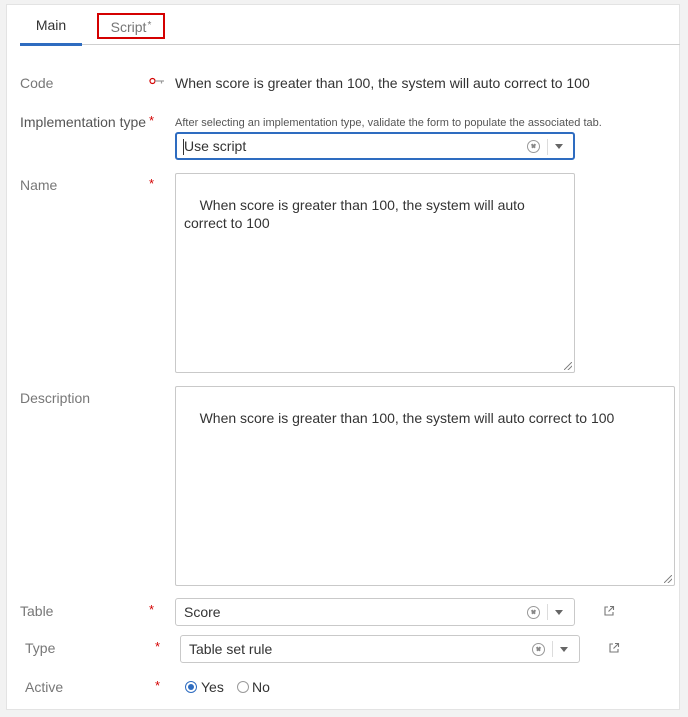  I want to click on type-value: Table set rule, so click(231, 649).